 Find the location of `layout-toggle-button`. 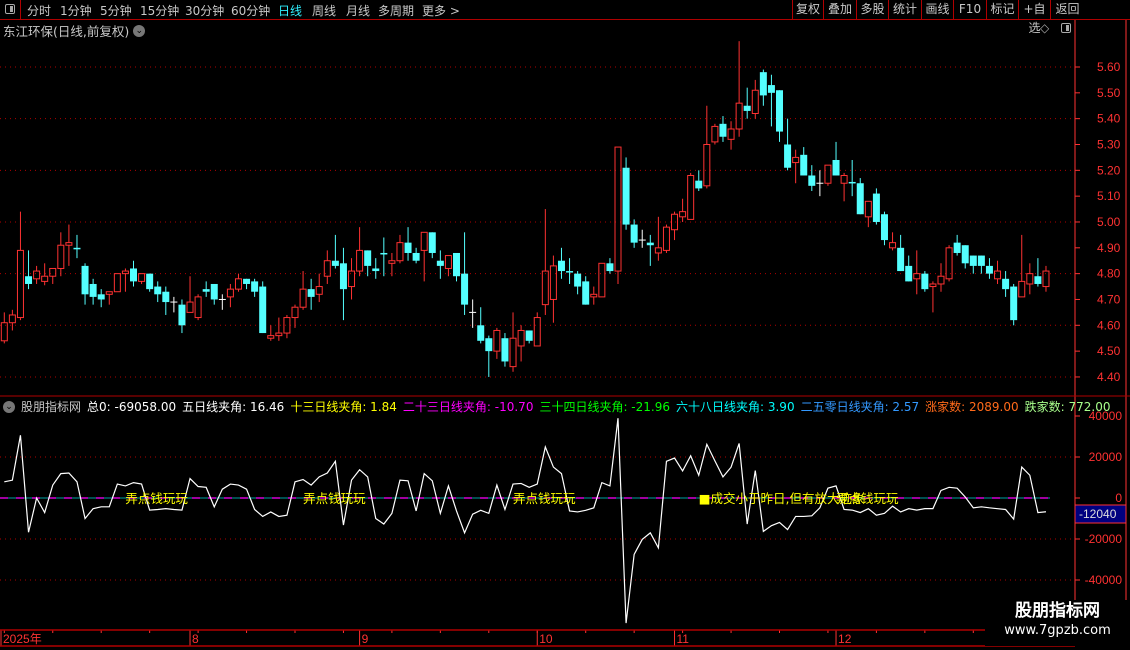

layout-toggle-button is located at coordinates (10, 9).